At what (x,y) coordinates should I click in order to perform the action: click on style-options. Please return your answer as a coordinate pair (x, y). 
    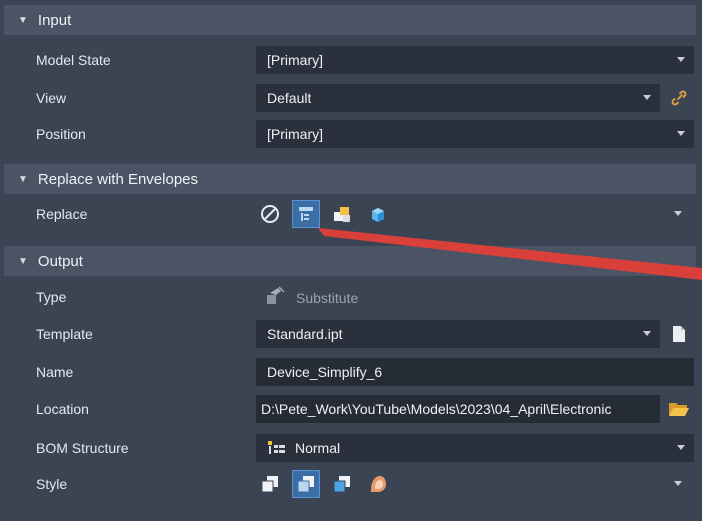
    Looking at the image, I should click on (324, 484).